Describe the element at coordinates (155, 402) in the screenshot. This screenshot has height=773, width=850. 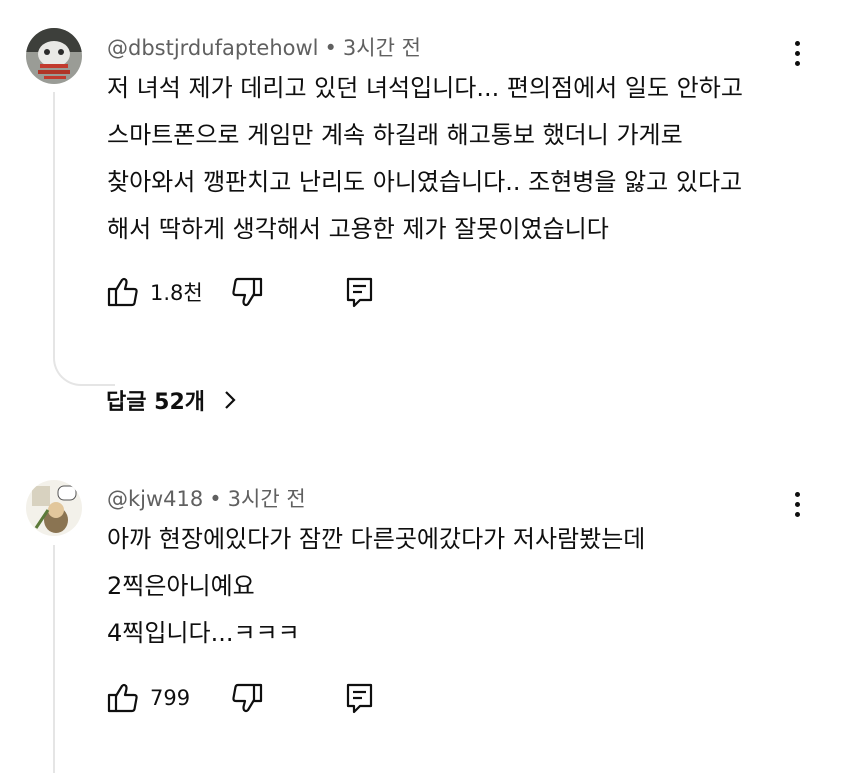
I see `replies-label: 답글 52개` at that location.